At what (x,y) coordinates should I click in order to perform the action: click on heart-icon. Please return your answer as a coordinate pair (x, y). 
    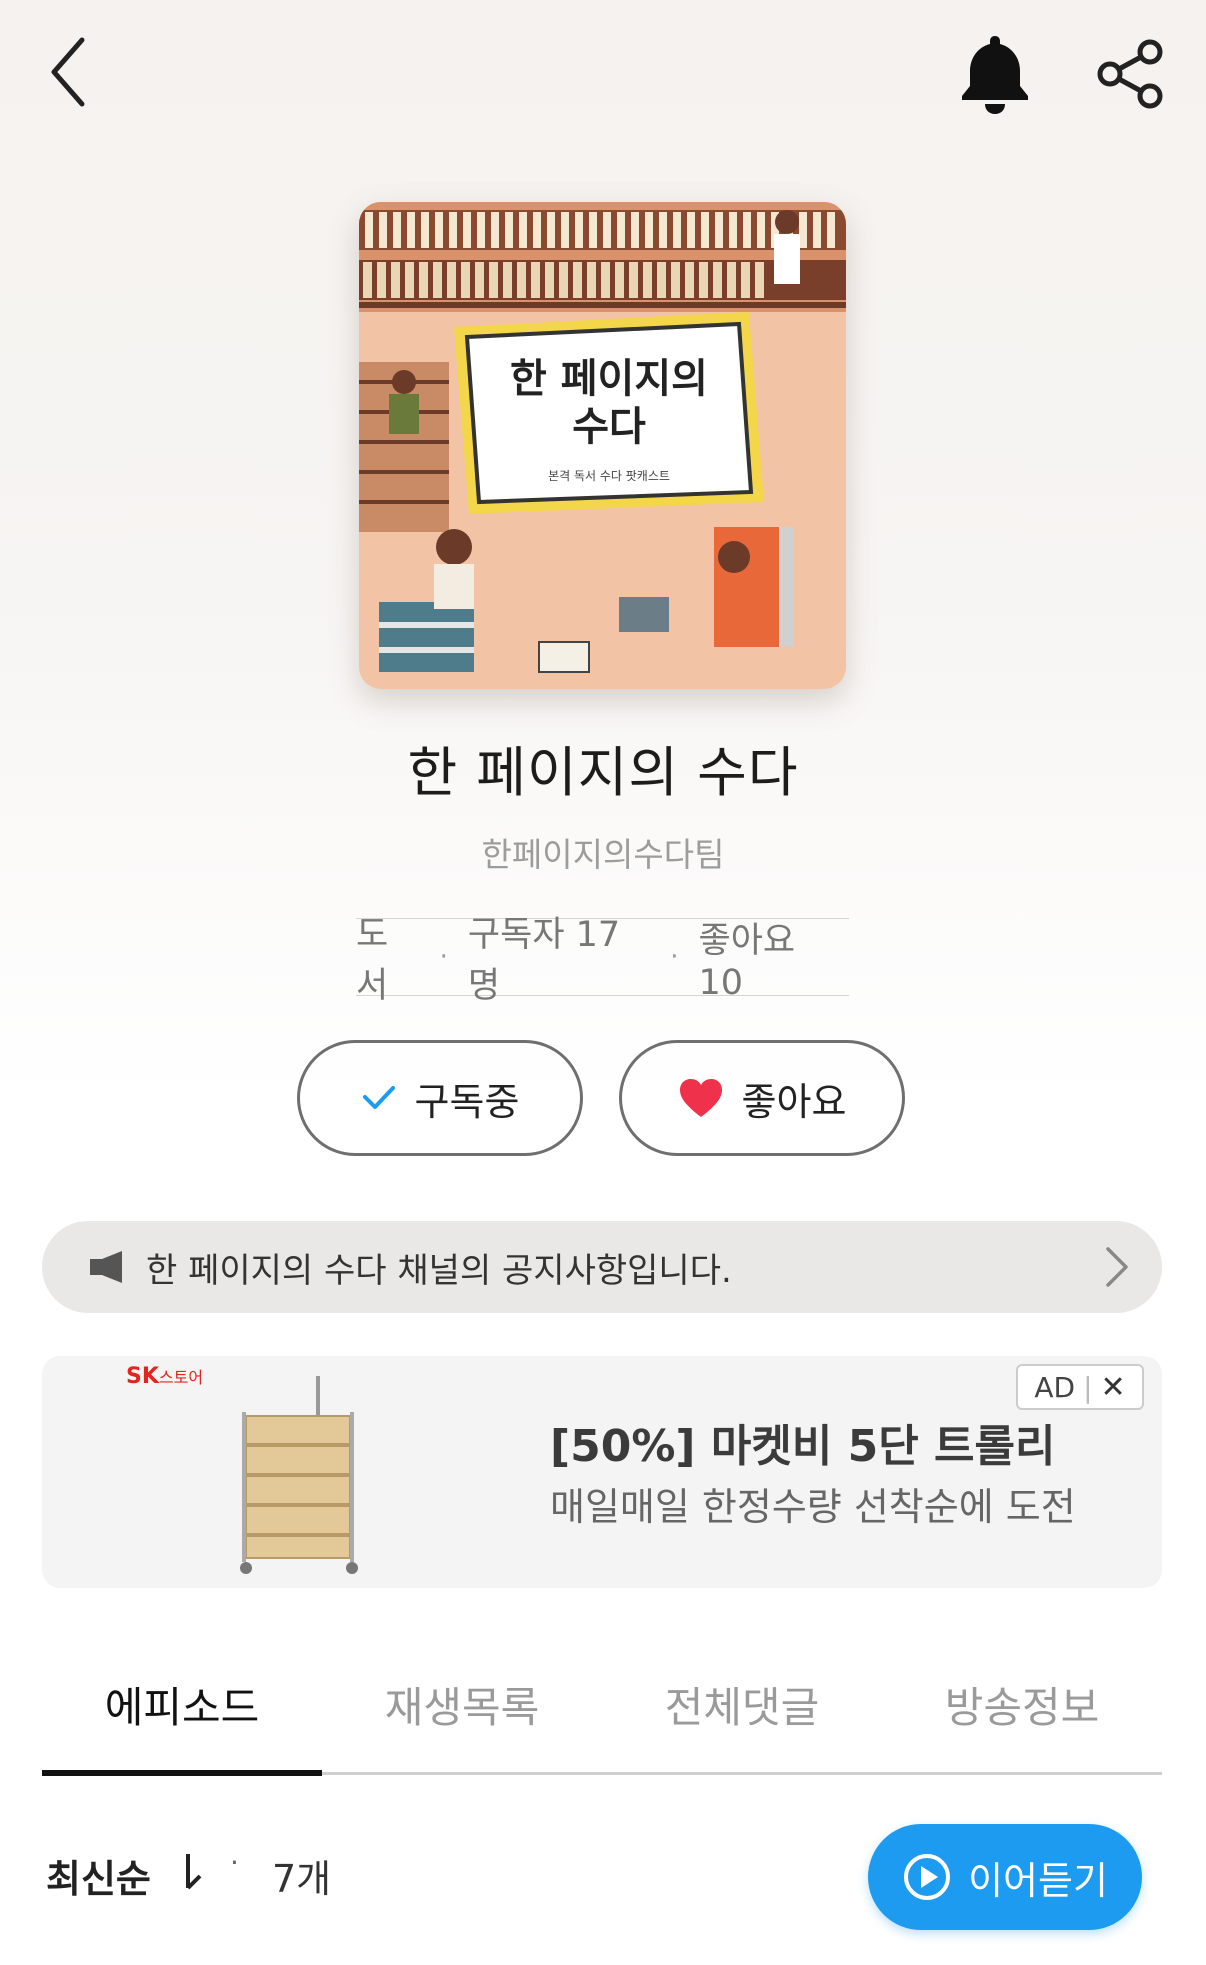
    Looking at the image, I should click on (700, 1098).